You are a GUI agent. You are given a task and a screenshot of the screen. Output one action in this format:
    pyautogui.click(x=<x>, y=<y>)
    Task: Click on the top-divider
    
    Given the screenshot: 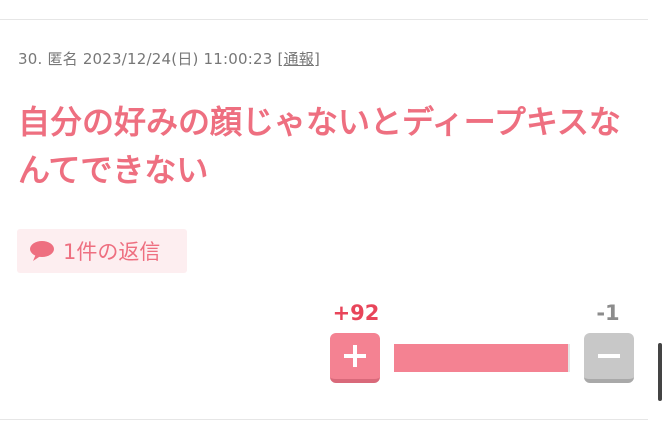 What is the action you would take?
    pyautogui.click(x=324, y=19)
    